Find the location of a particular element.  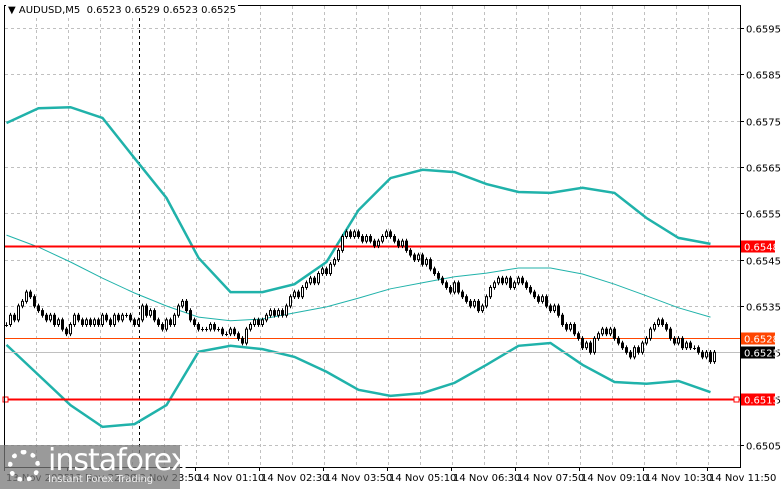

price-tick-label: 0.6555 is located at coordinates (763, 215).